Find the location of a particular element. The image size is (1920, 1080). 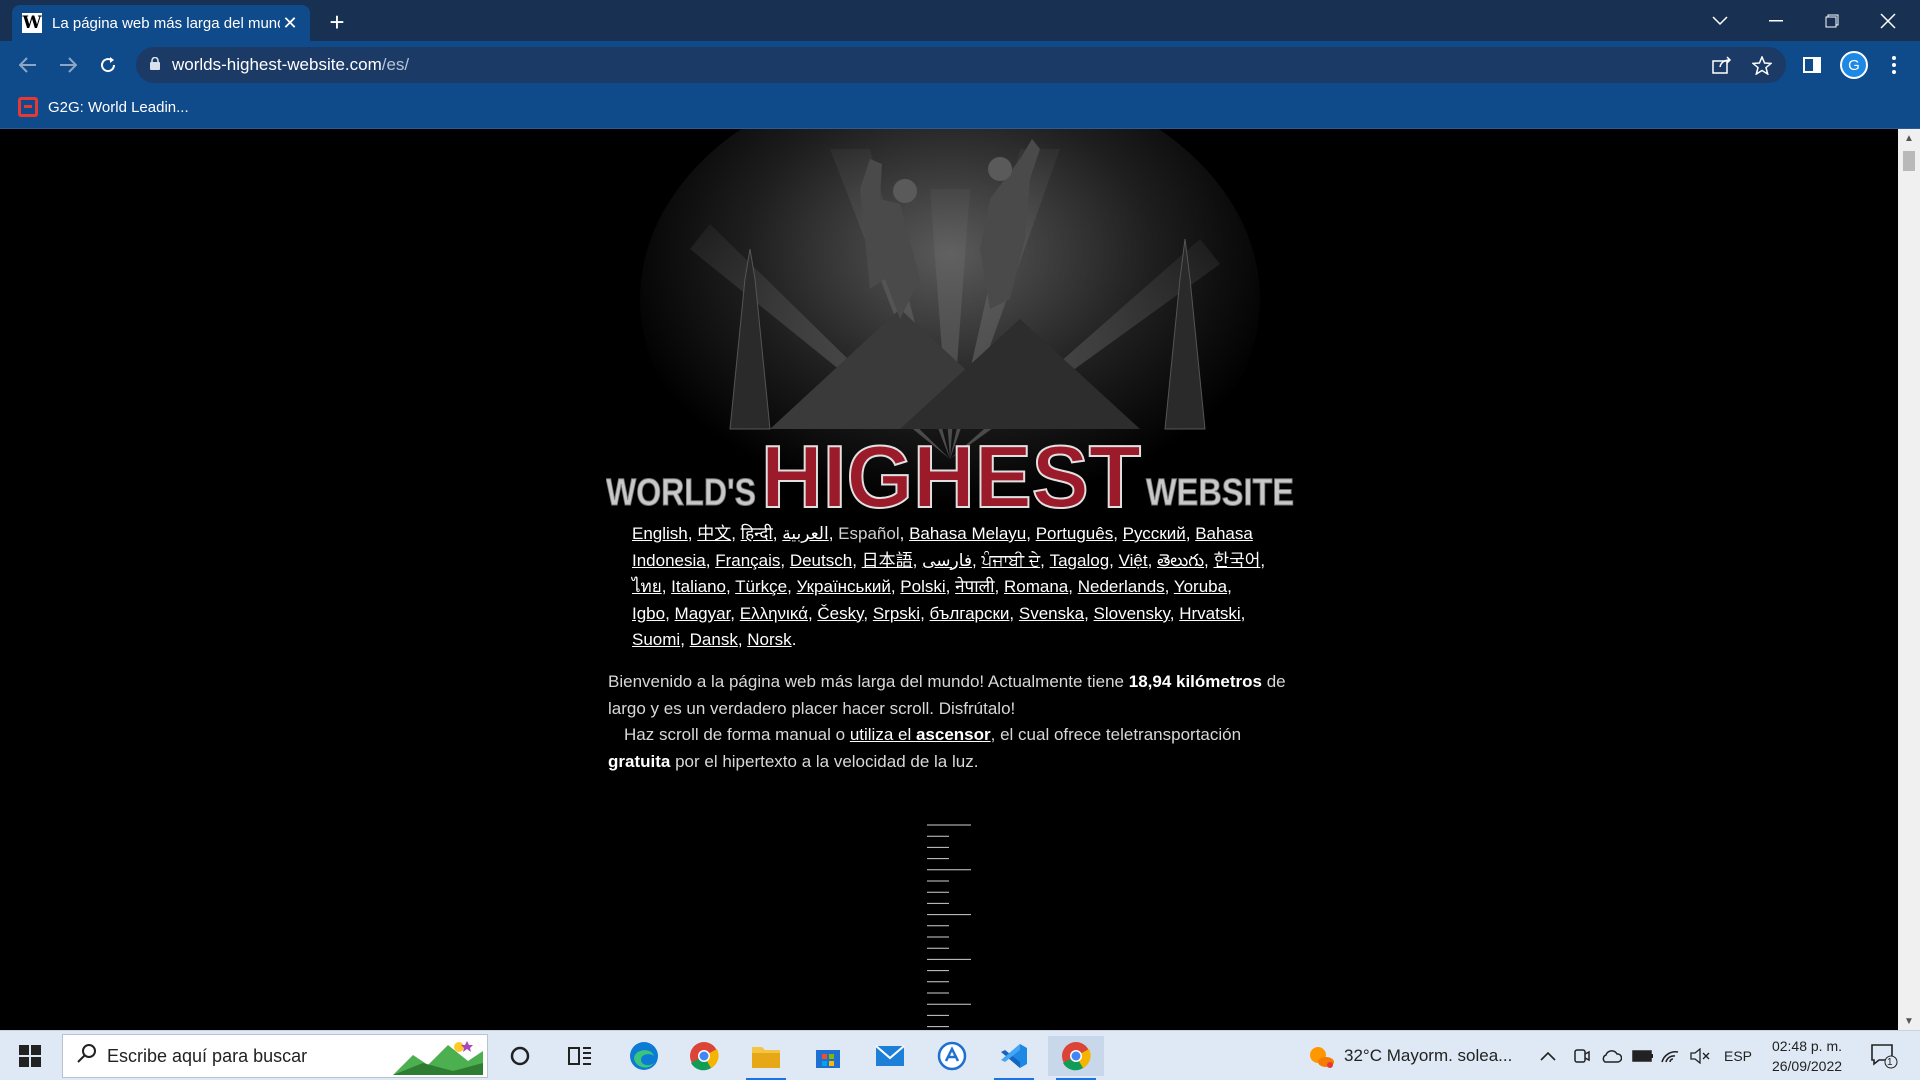

browser-tab-active: W La página web más larga del mundo ✕ is located at coordinates (161, 23).